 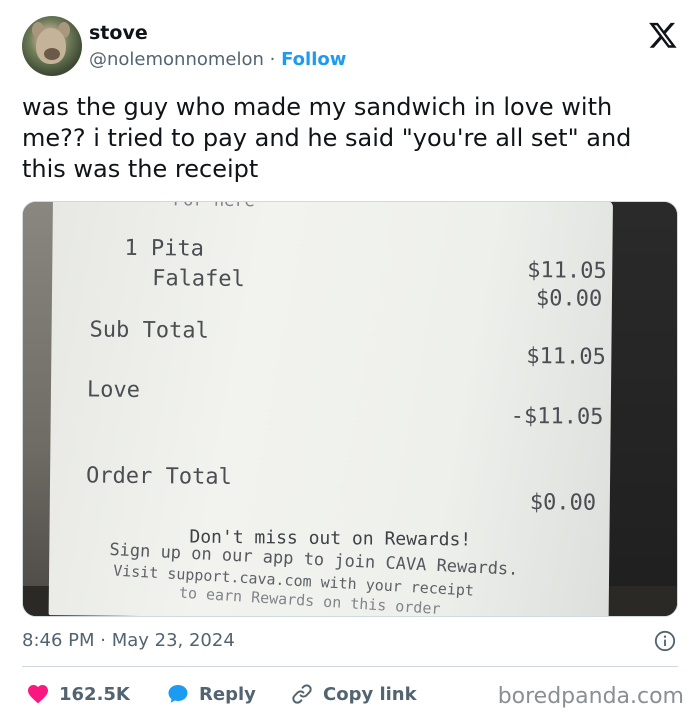 What do you see at coordinates (214, 206) in the screenshot?
I see `receipt-top-partial: For here` at bounding box center [214, 206].